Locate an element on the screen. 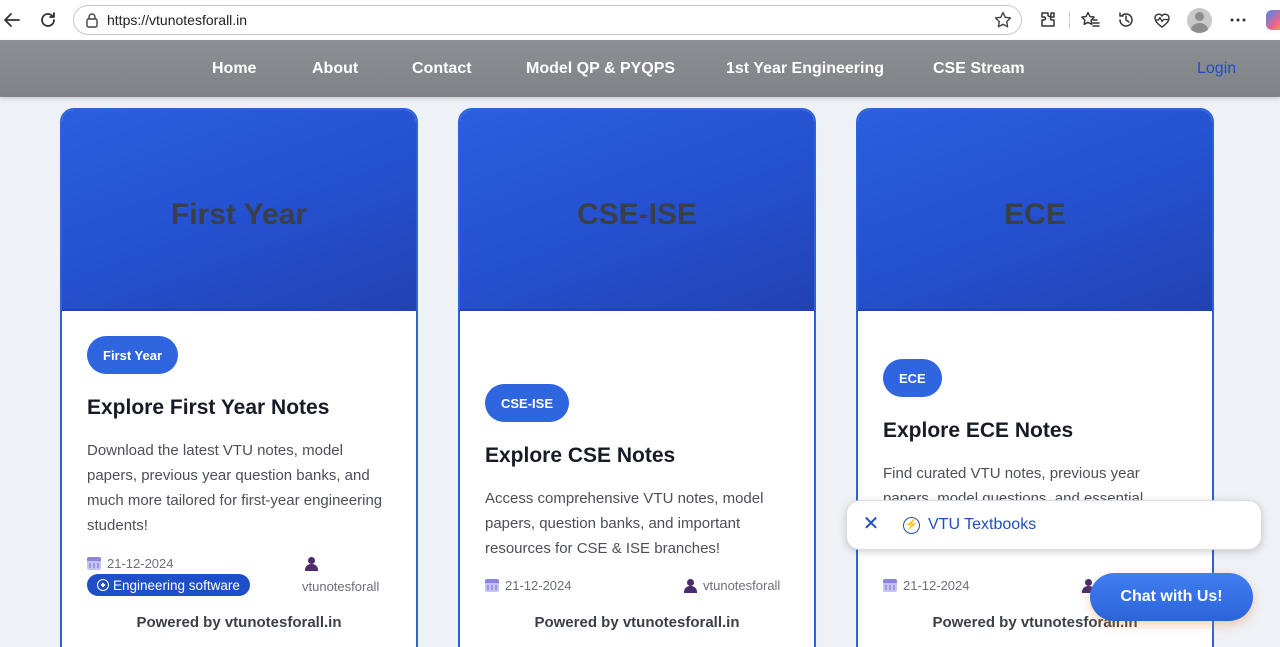 This screenshot has width=1280, height=647. card-hero-title: ECE is located at coordinates (1035, 214).